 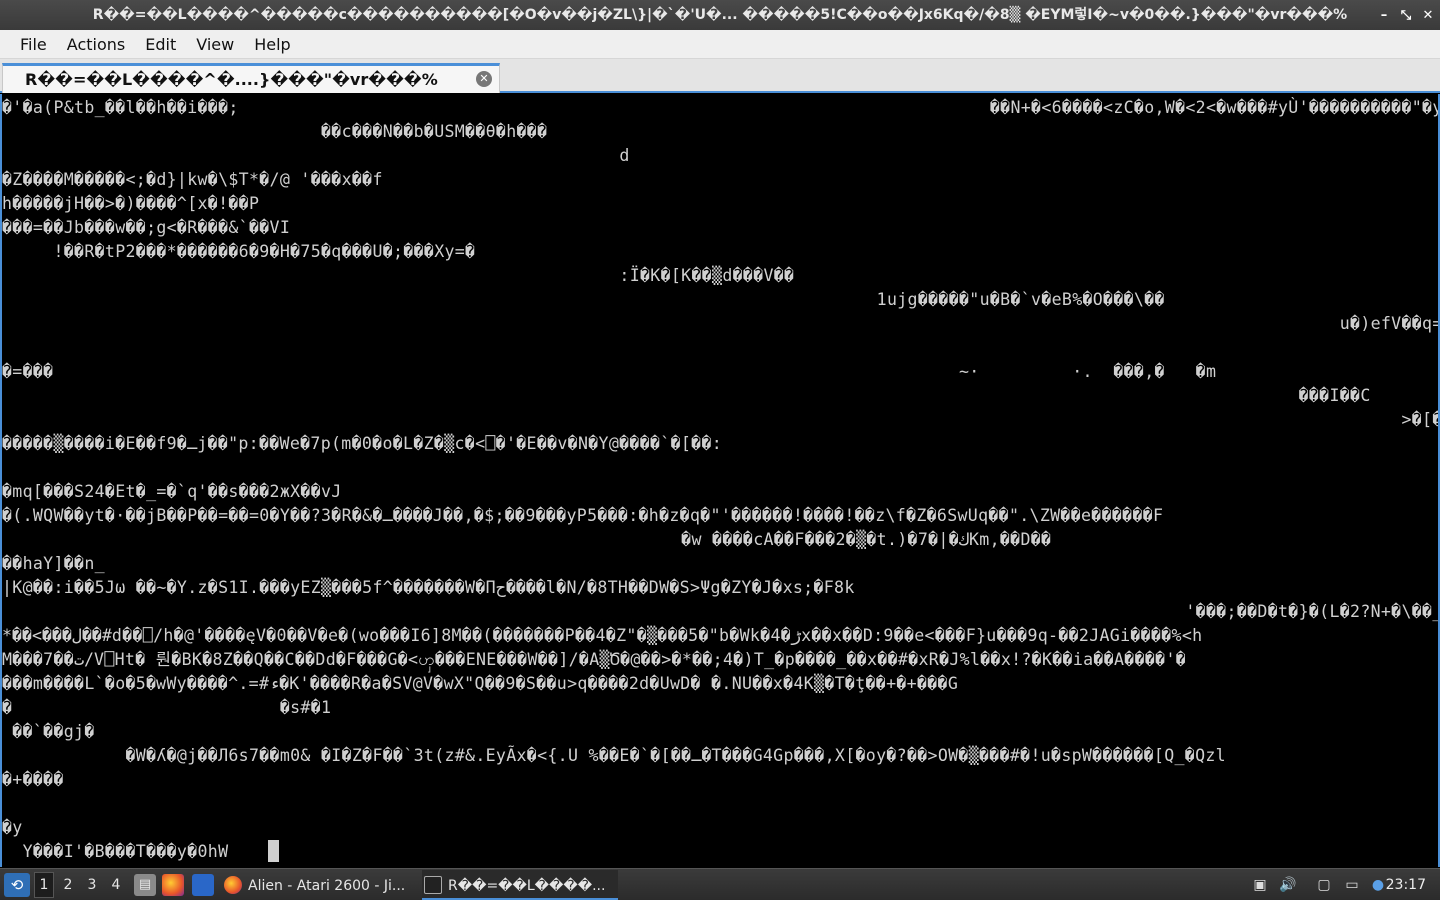 I want to click on terminal-line: � �s#�1, so click(x=167, y=707).